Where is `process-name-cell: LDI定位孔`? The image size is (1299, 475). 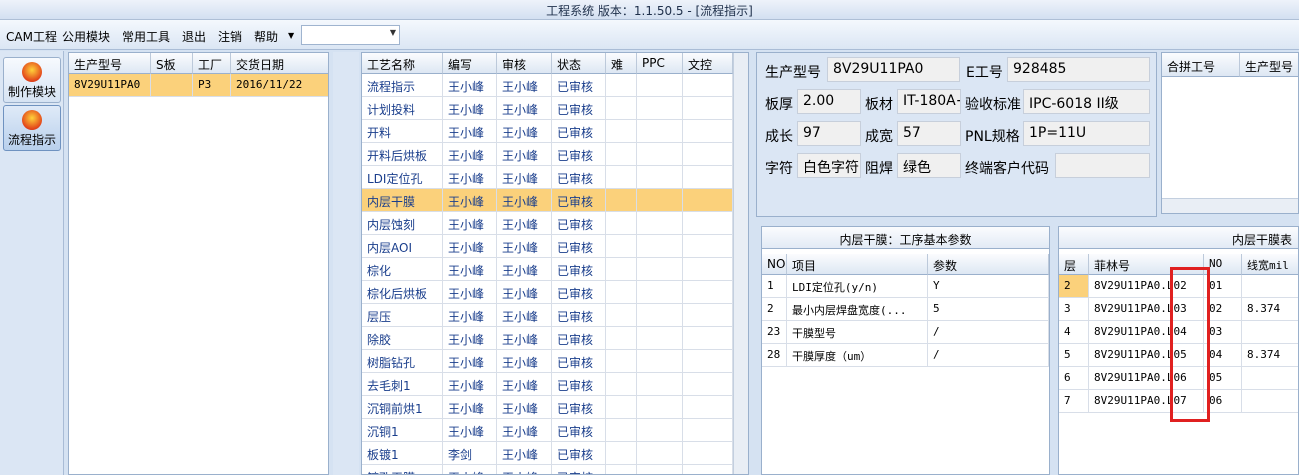 process-name-cell: LDI定位孔 is located at coordinates (402, 177).